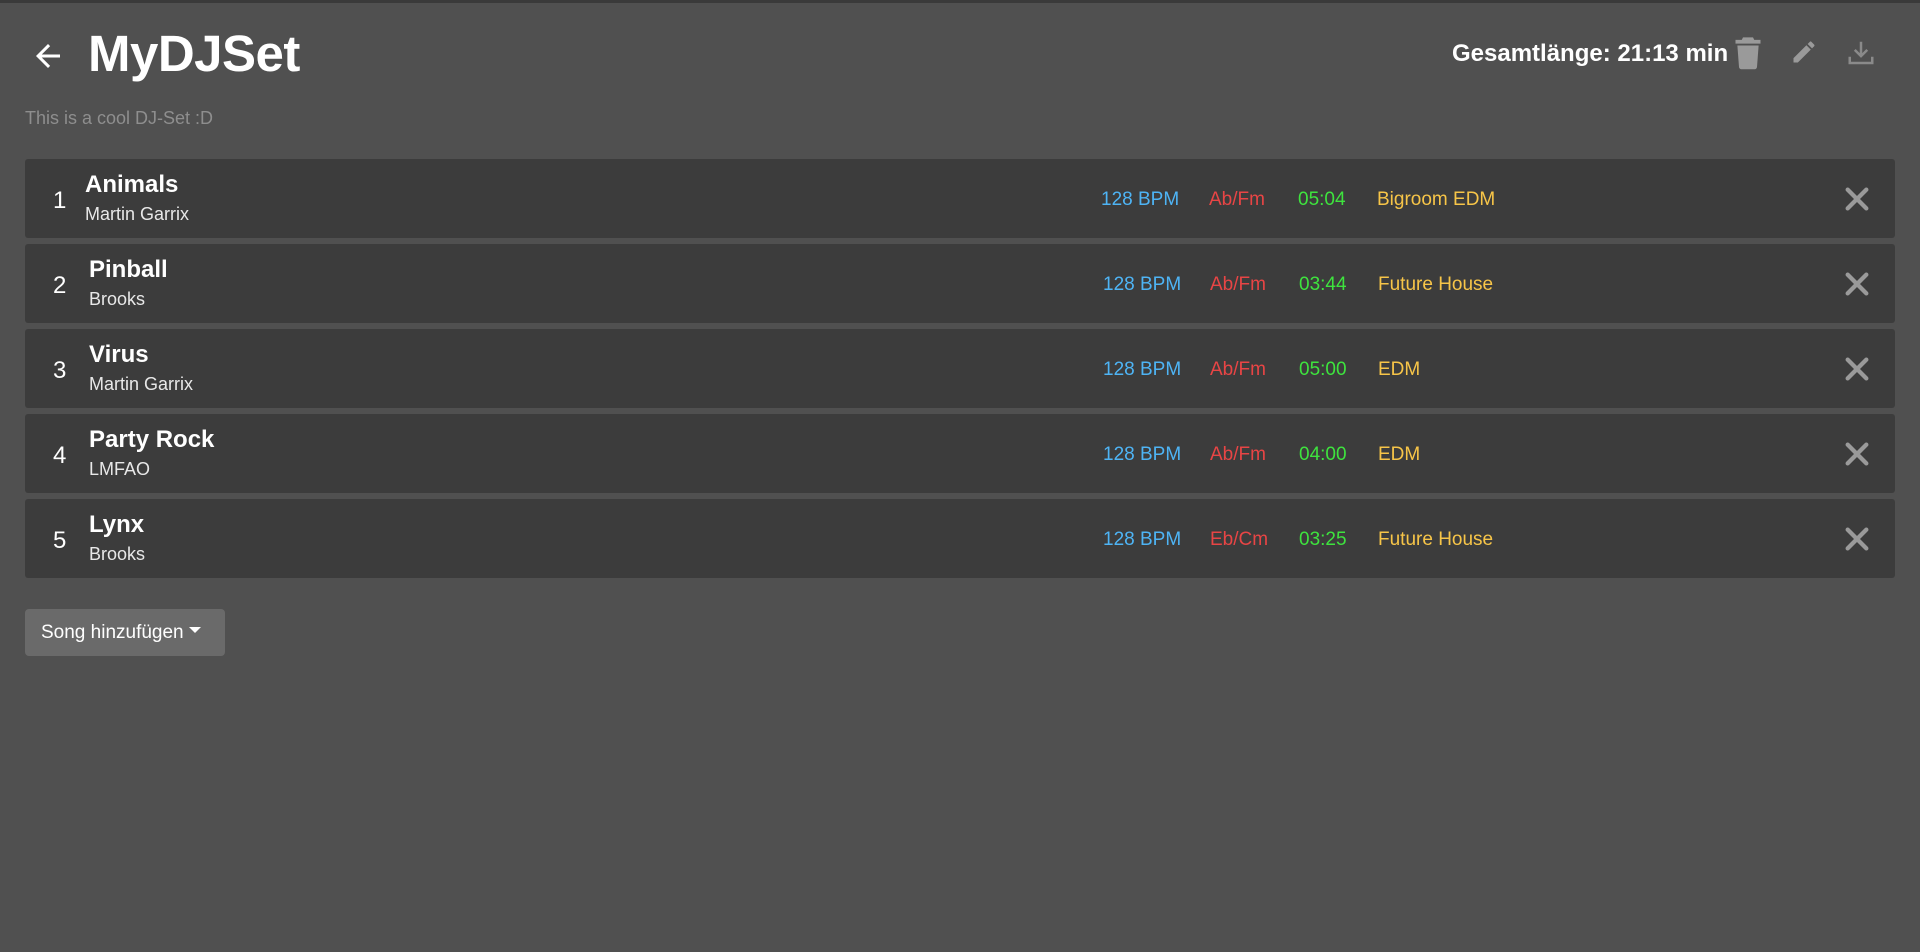 The width and height of the screenshot is (1920, 952). What do you see at coordinates (119, 354) in the screenshot?
I see `song-title: Virus` at bounding box center [119, 354].